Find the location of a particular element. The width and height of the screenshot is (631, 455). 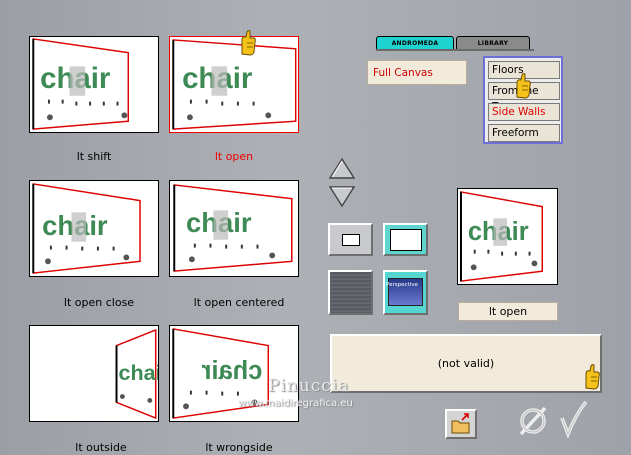

arrow-down-icon is located at coordinates (342, 197).